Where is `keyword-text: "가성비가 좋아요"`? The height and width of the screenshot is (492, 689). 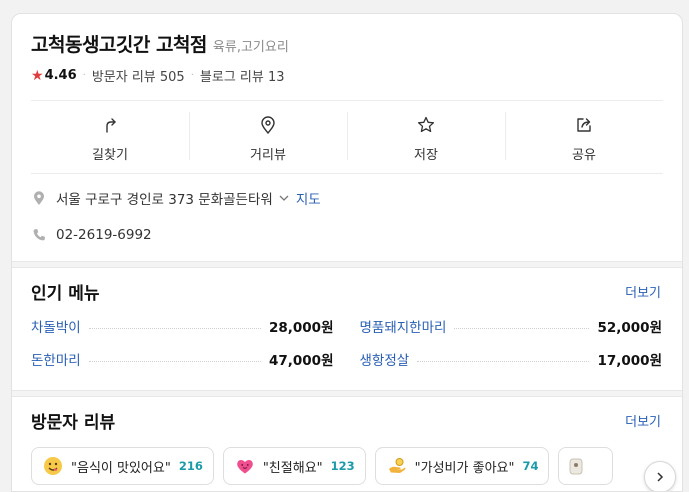 keyword-text: "가성비가 좋아요" is located at coordinates (464, 468).